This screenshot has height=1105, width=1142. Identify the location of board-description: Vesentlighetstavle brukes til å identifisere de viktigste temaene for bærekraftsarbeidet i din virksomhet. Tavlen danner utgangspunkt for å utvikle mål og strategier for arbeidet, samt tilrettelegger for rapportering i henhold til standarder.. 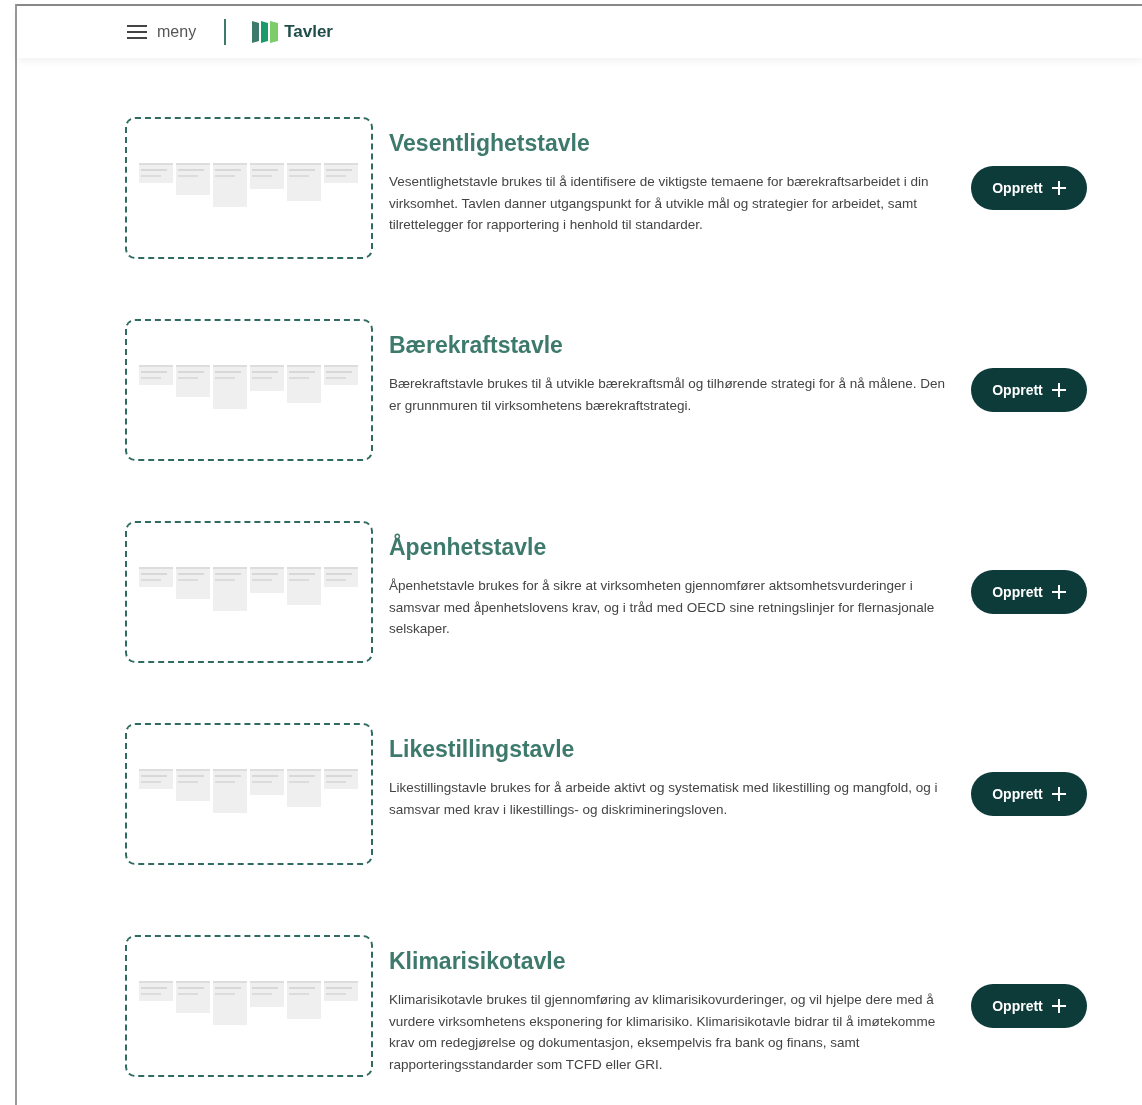
(659, 203).